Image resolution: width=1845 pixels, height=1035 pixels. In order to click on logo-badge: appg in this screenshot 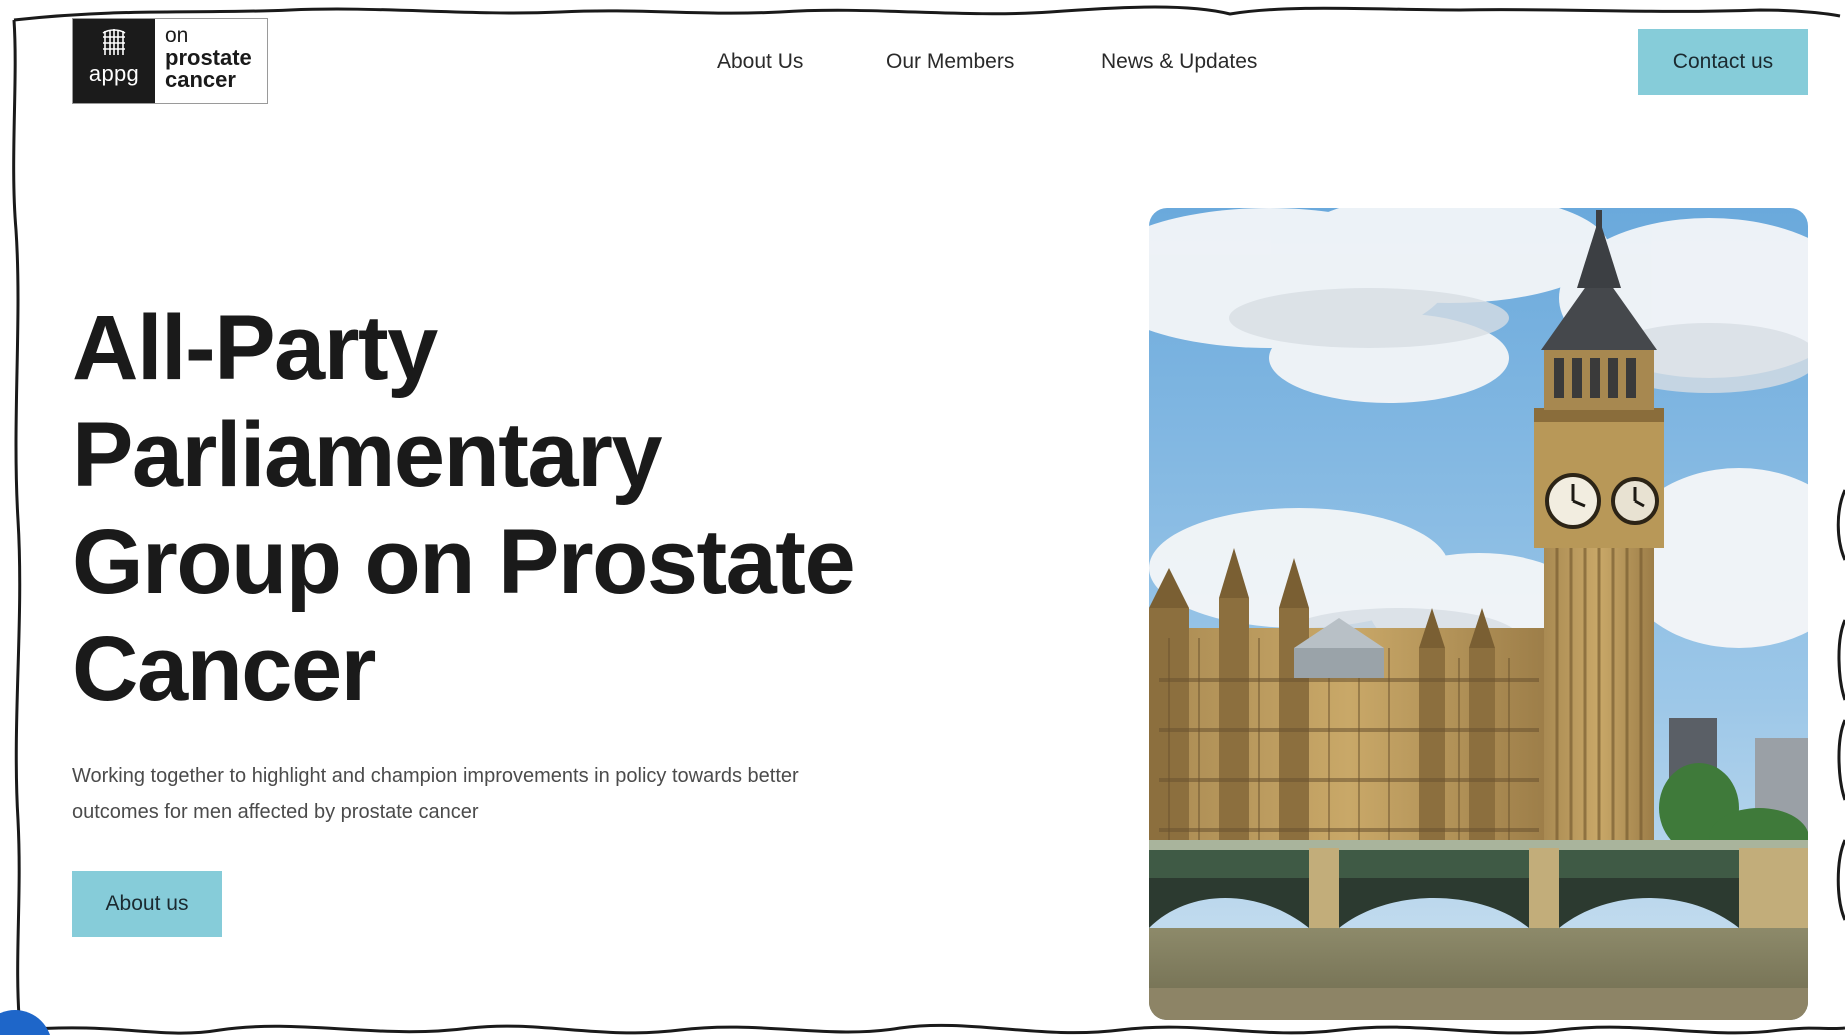, I will do `click(114, 61)`.